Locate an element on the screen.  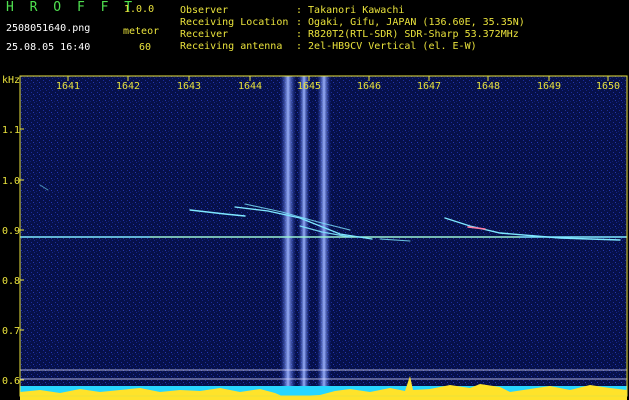
x-tick-label: 1647 is located at coordinates (429, 86).